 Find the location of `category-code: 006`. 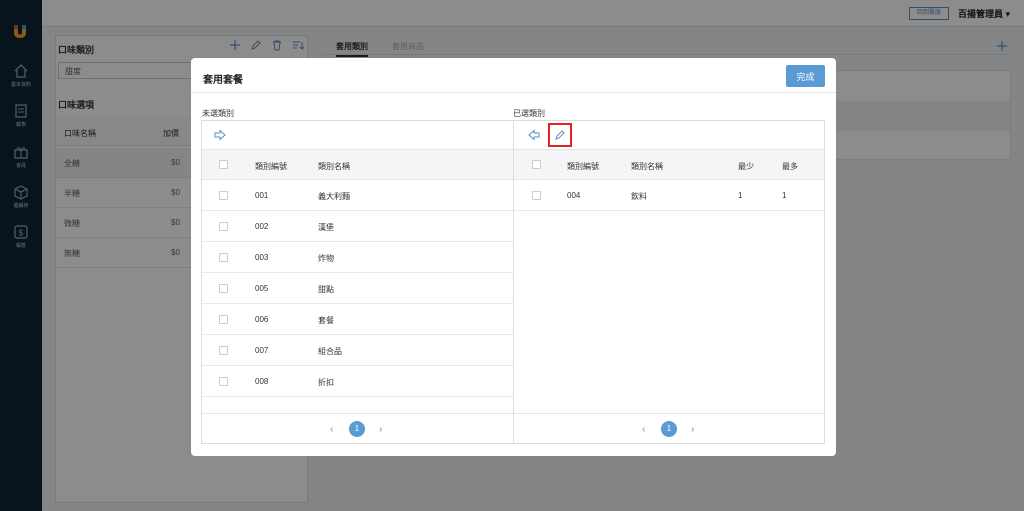

category-code: 006 is located at coordinates (262, 319).